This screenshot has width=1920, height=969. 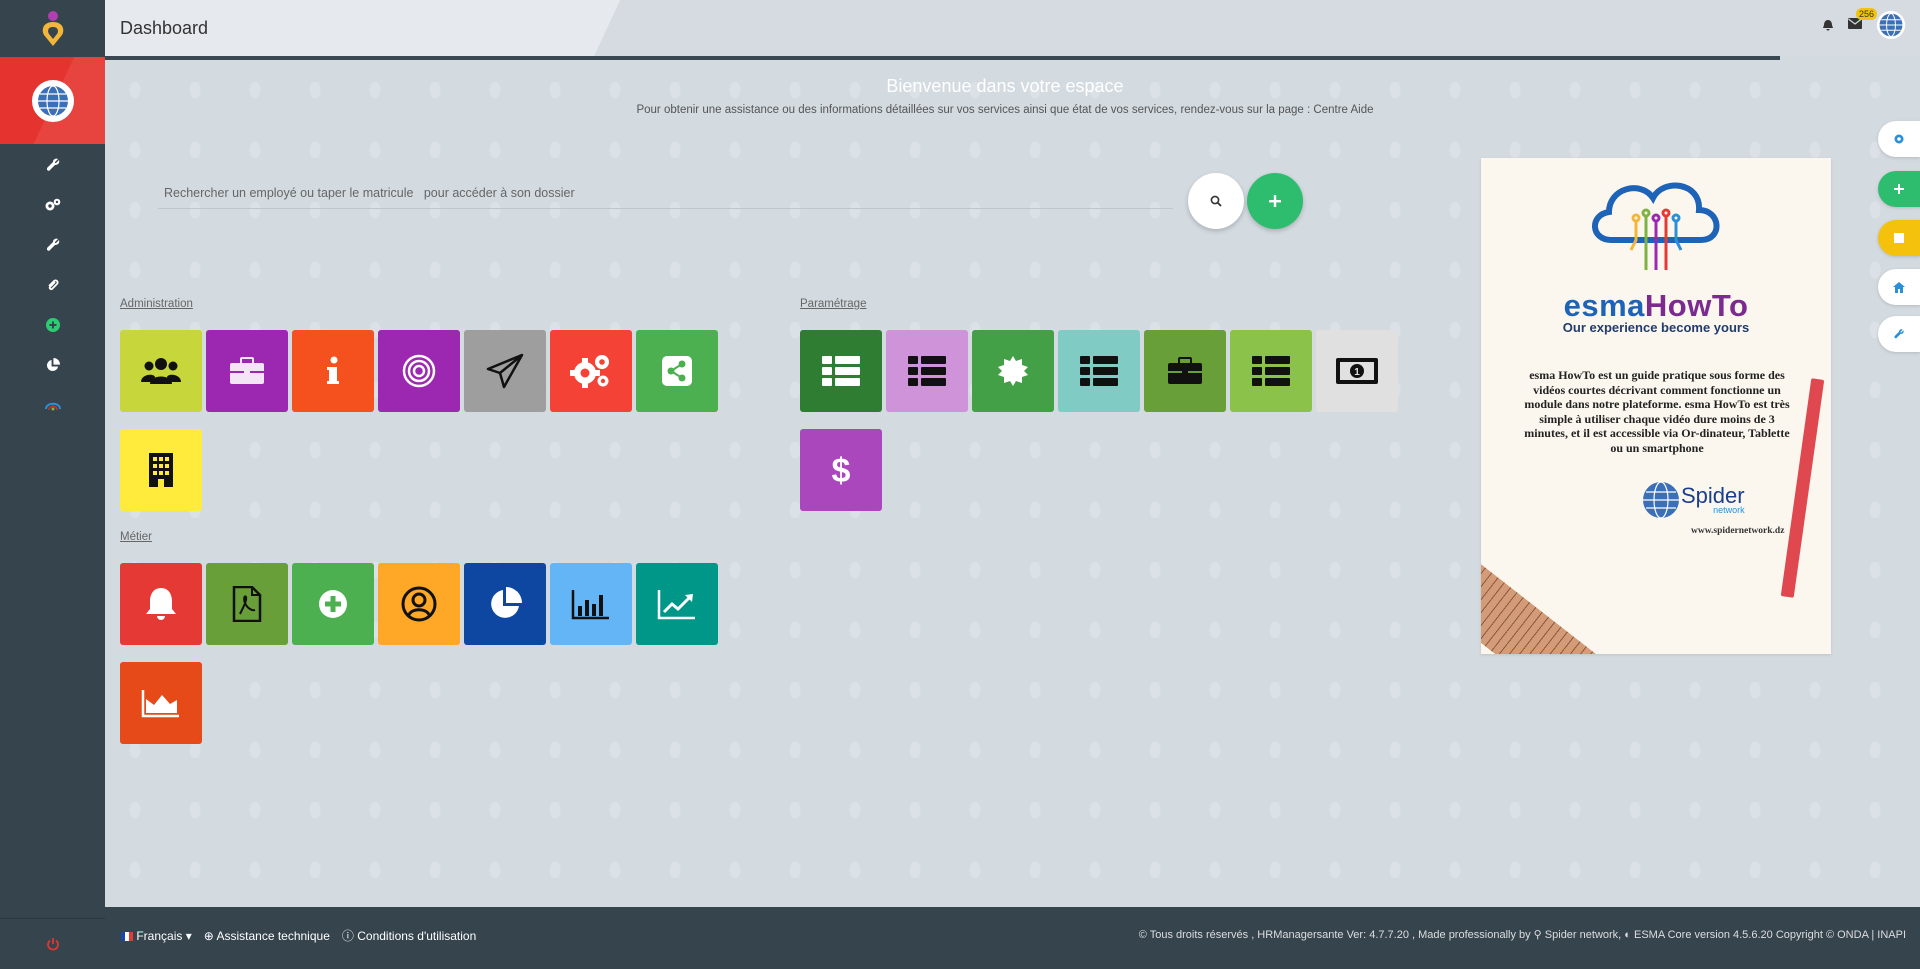 I want to click on sidebar-item-reports, so click(x=52, y=365).